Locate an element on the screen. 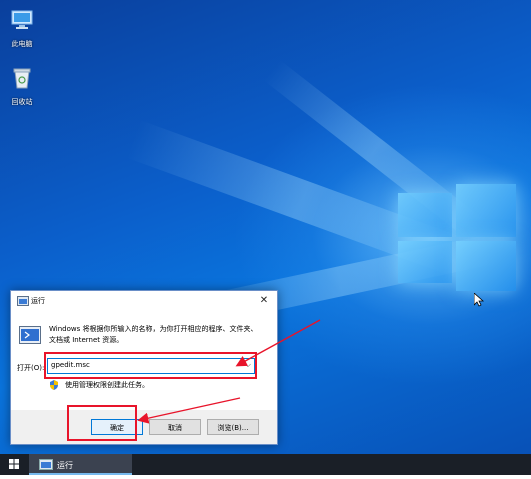 The image size is (531, 479). taskbar-item-run: 运行 is located at coordinates (80, 464).